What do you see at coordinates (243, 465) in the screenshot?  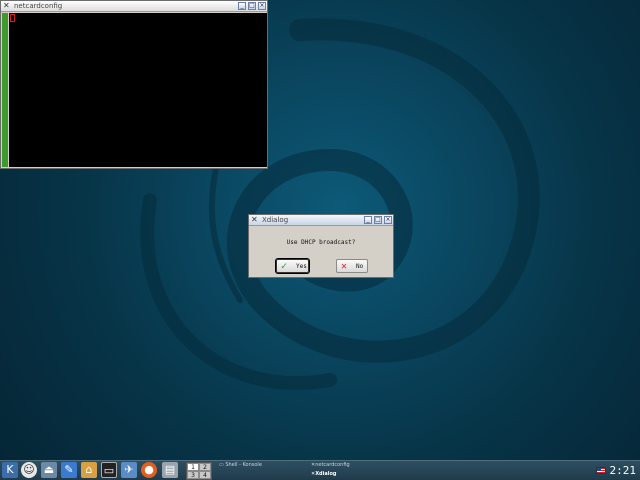 I see `task-label: Shell - Konsole` at bounding box center [243, 465].